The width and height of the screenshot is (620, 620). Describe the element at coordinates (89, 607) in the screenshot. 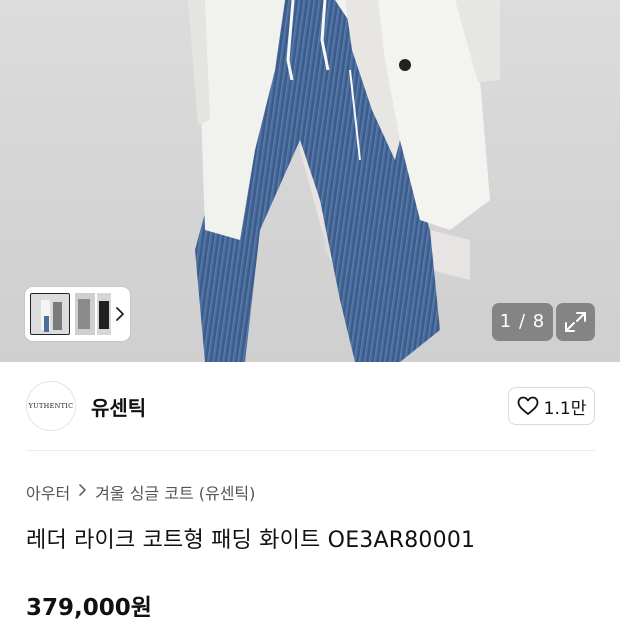

I see `product-price: 379,000원` at that location.